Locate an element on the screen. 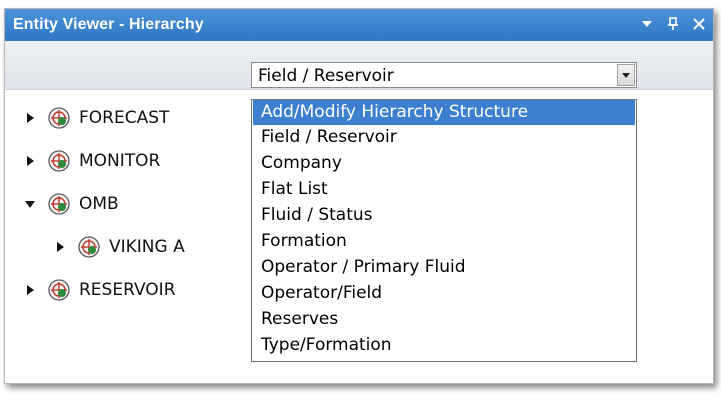 The width and height of the screenshot is (721, 398). tree-node-label: FORECAST is located at coordinates (124, 118).